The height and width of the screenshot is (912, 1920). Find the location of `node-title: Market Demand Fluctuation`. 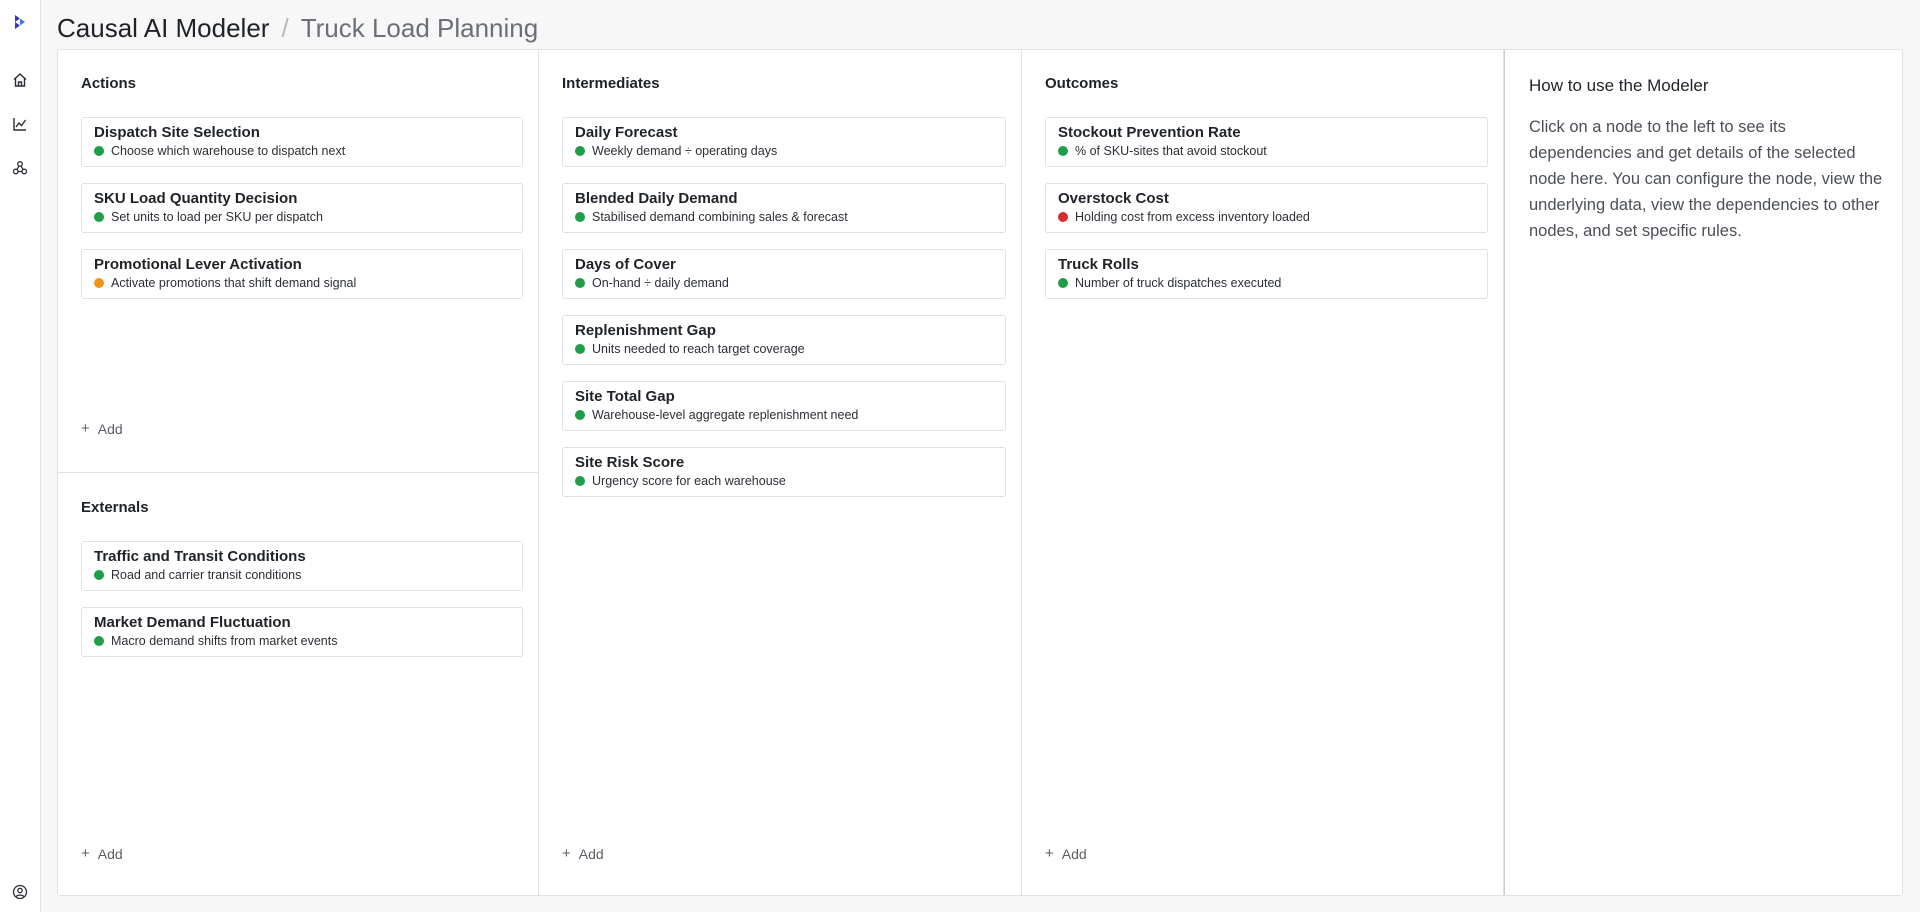

node-title: Market Demand Fluctuation is located at coordinates (192, 622).